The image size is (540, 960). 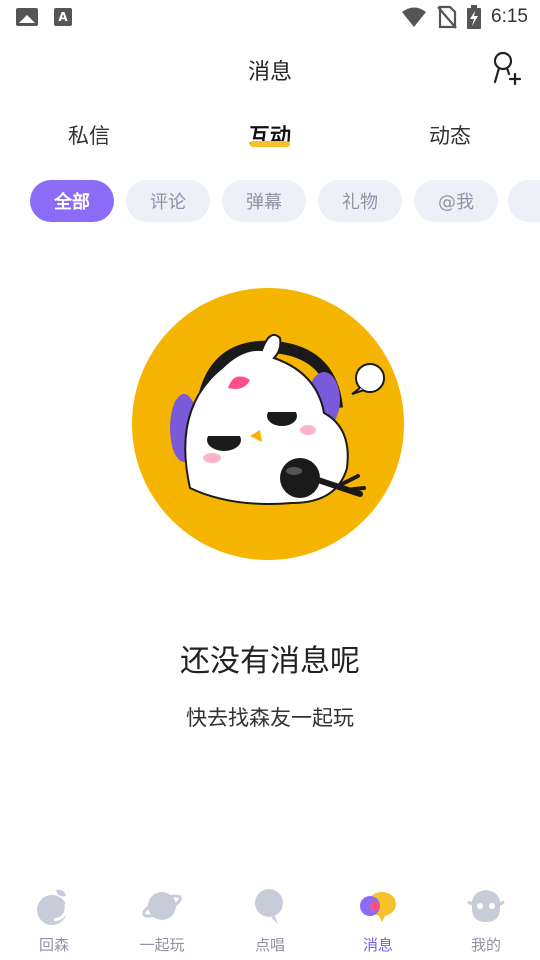 I want to click on nav-label-sing: 点唱, so click(x=269, y=945).